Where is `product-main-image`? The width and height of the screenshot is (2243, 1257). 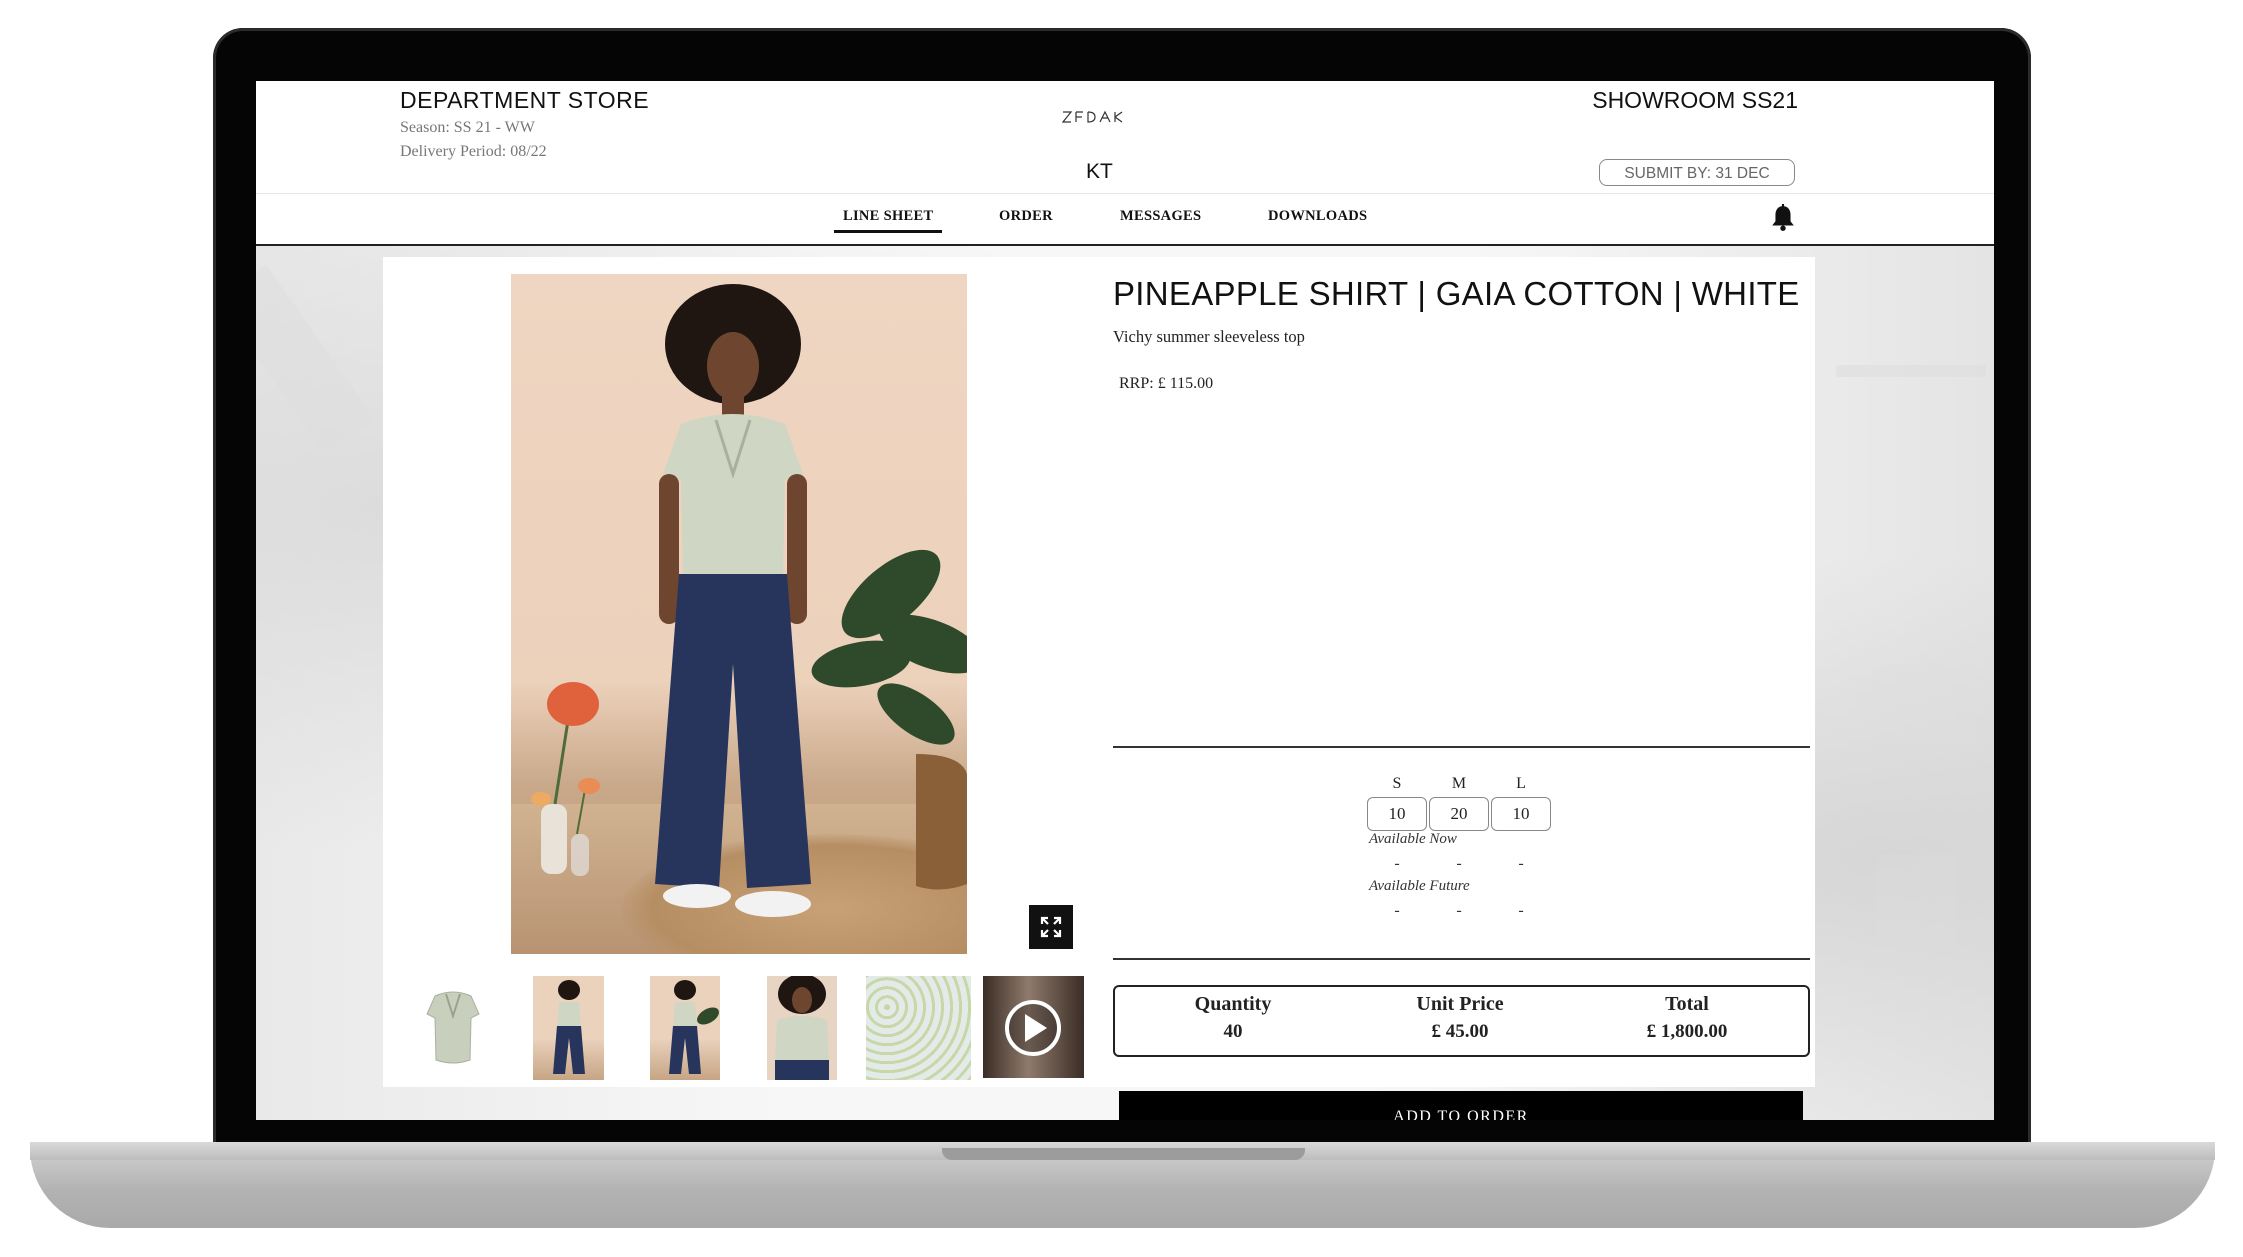
product-main-image is located at coordinates (739, 614).